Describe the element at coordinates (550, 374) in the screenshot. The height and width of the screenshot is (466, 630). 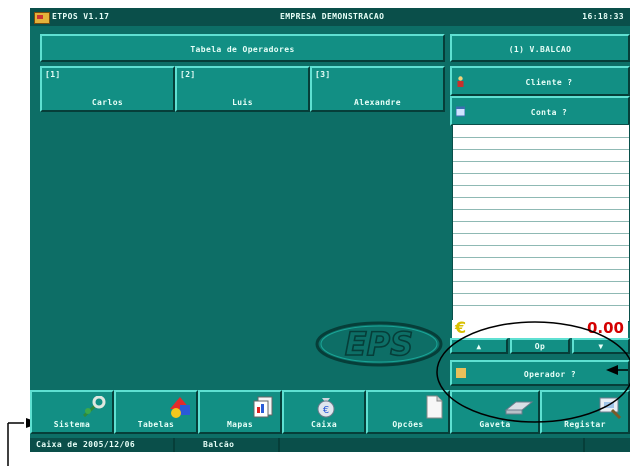
I see `operator-label: Operador ?` at that location.